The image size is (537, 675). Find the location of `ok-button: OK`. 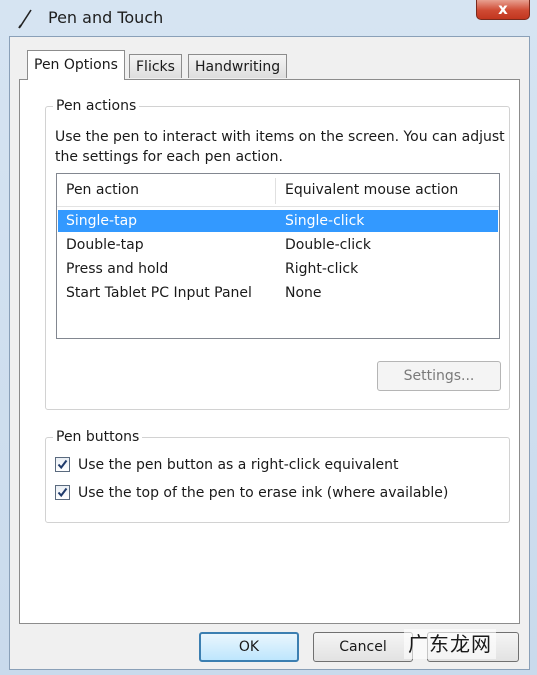

ok-button: OK is located at coordinates (249, 647).